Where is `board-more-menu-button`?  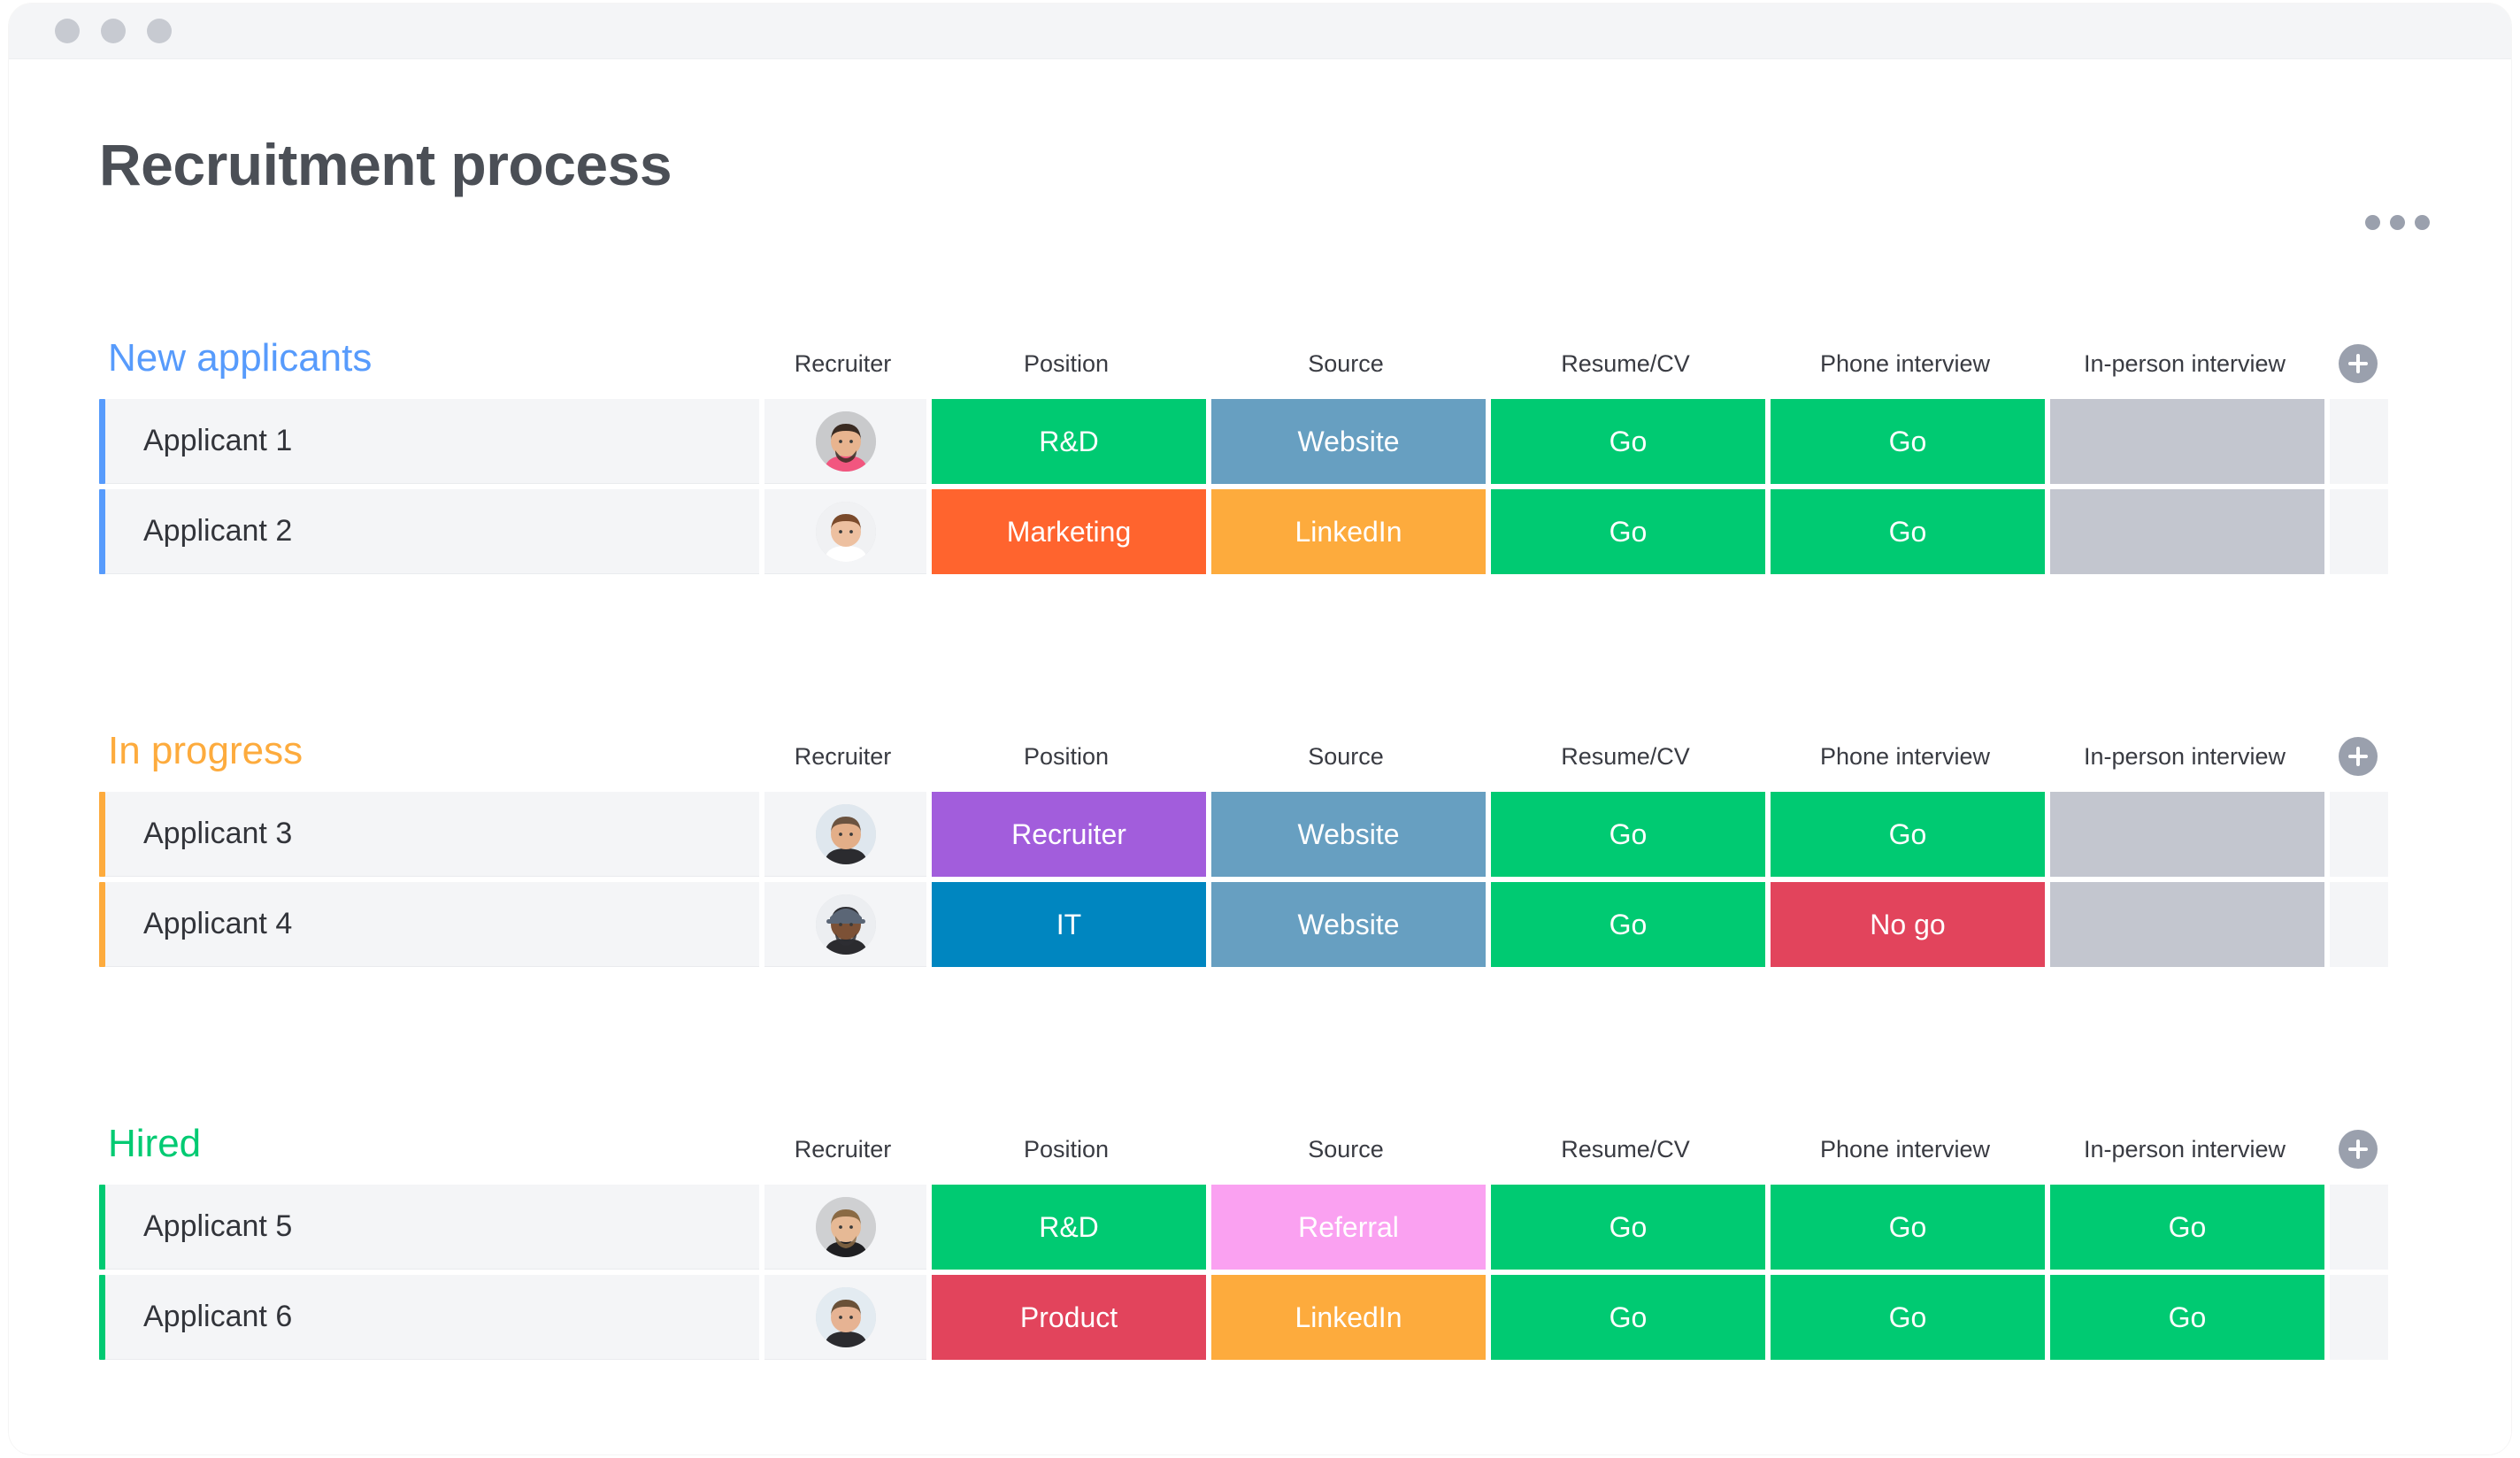
board-more-menu-button is located at coordinates (2397, 223).